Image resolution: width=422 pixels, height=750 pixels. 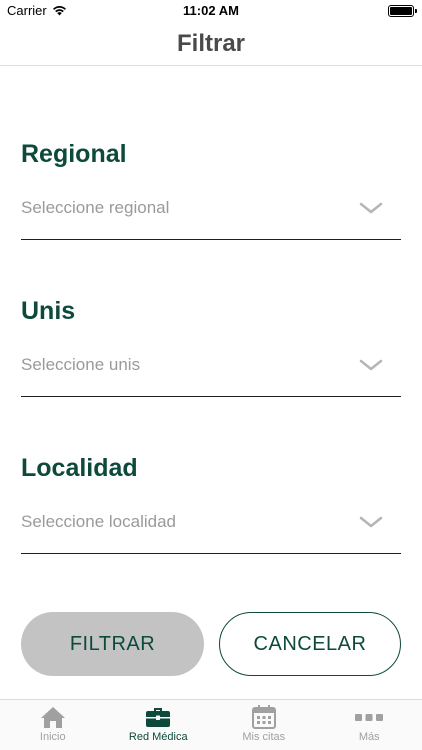 I want to click on filter-button: FILTRAR, so click(x=112, y=644).